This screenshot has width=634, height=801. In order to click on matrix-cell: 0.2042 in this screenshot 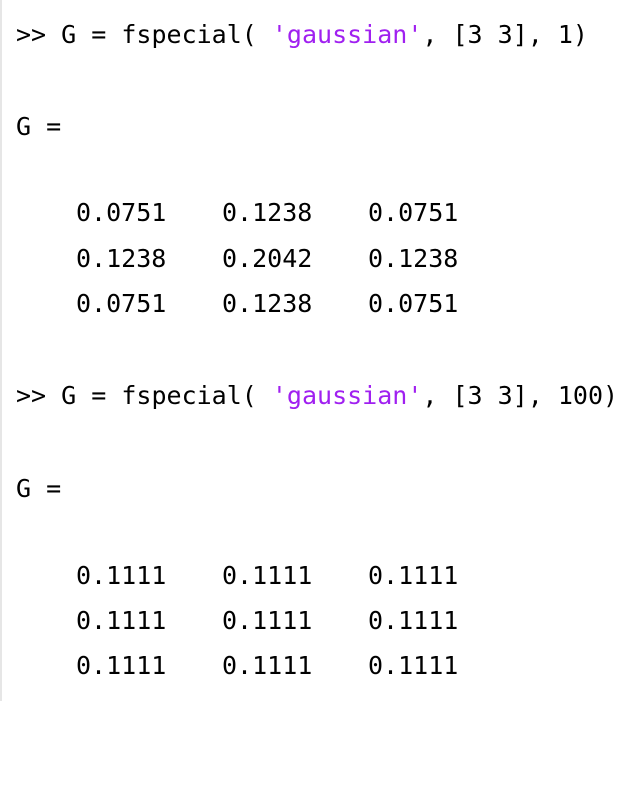, I will do `click(267, 258)`.